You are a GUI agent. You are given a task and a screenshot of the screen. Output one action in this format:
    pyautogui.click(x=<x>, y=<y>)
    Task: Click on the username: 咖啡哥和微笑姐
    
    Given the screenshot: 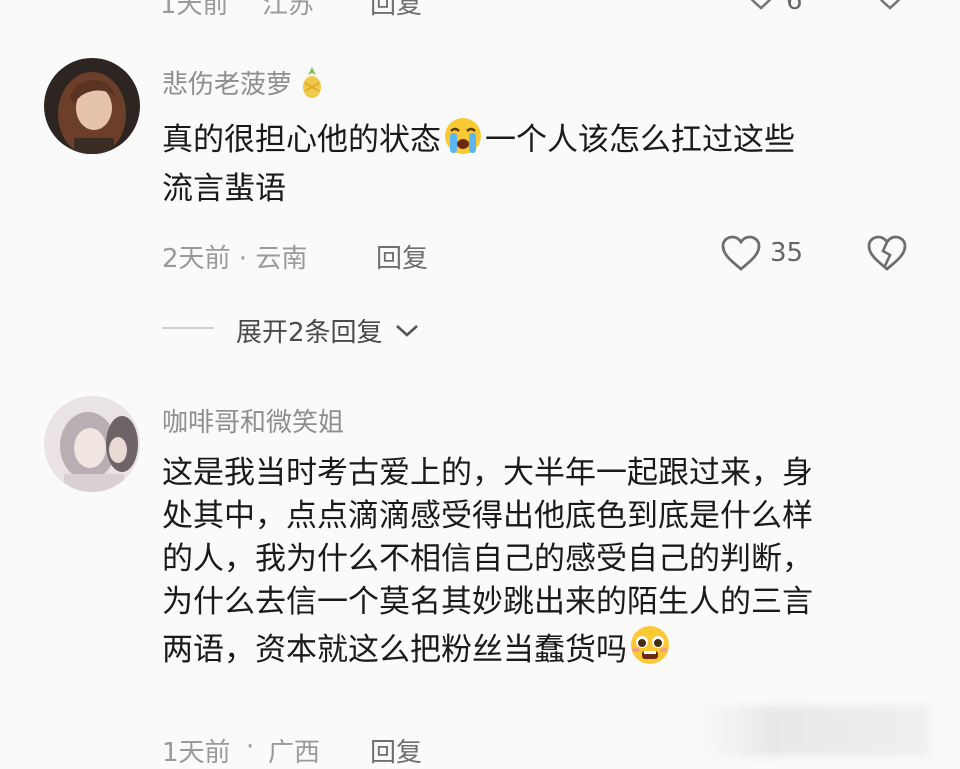 What is the action you would take?
    pyautogui.click(x=253, y=420)
    